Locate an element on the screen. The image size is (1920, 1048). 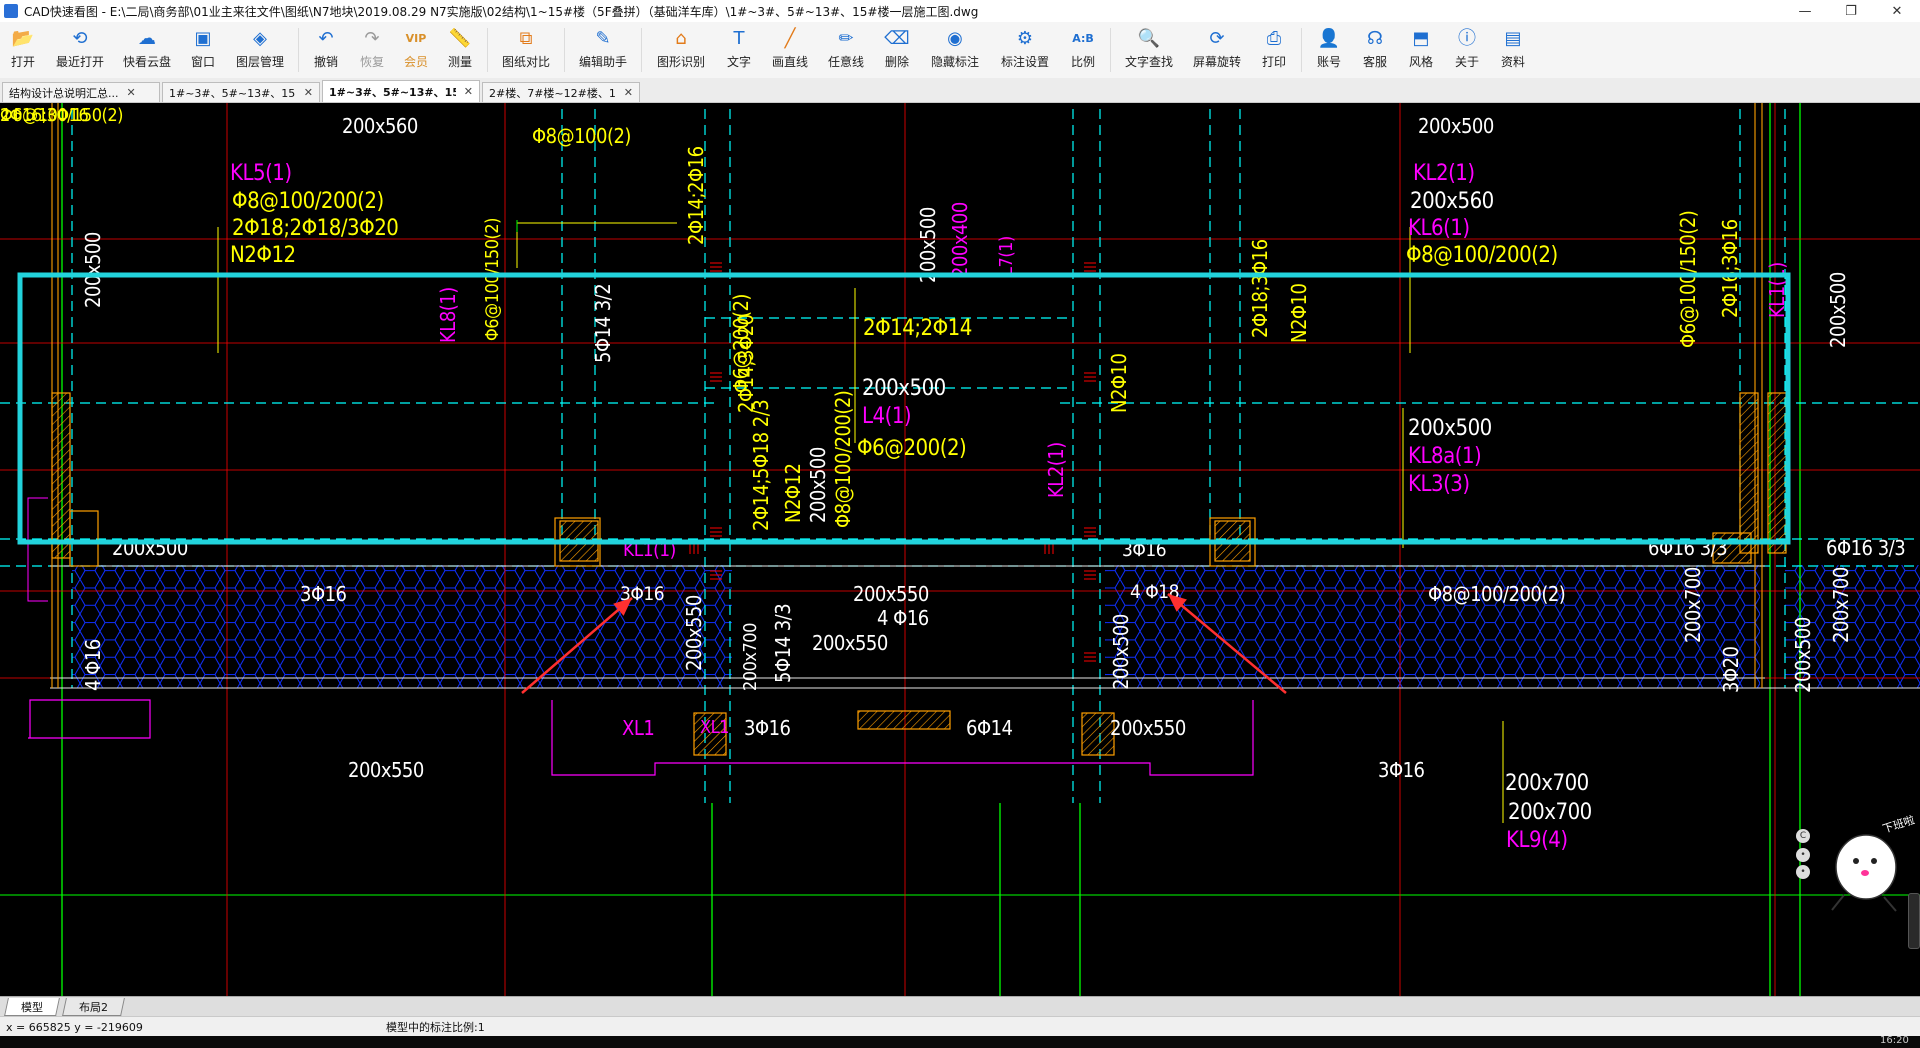
toolbar-button-vip: VIP 会员 is located at coordinates (416, 47).